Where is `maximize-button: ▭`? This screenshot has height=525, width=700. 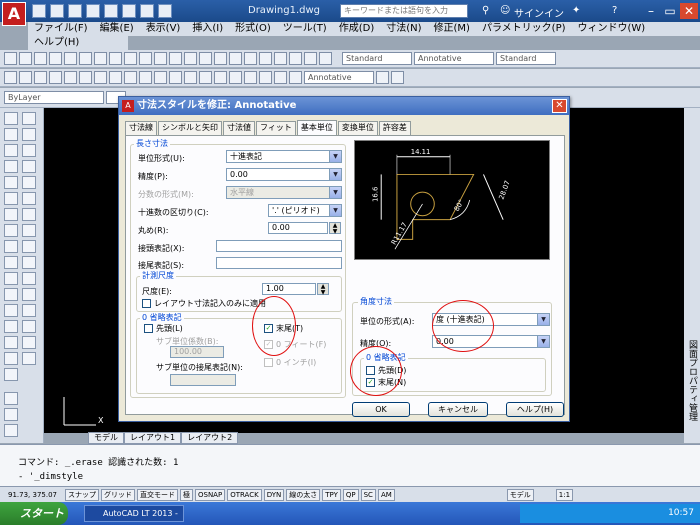 maximize-button: ▭ is located at coordinates (670, 11).